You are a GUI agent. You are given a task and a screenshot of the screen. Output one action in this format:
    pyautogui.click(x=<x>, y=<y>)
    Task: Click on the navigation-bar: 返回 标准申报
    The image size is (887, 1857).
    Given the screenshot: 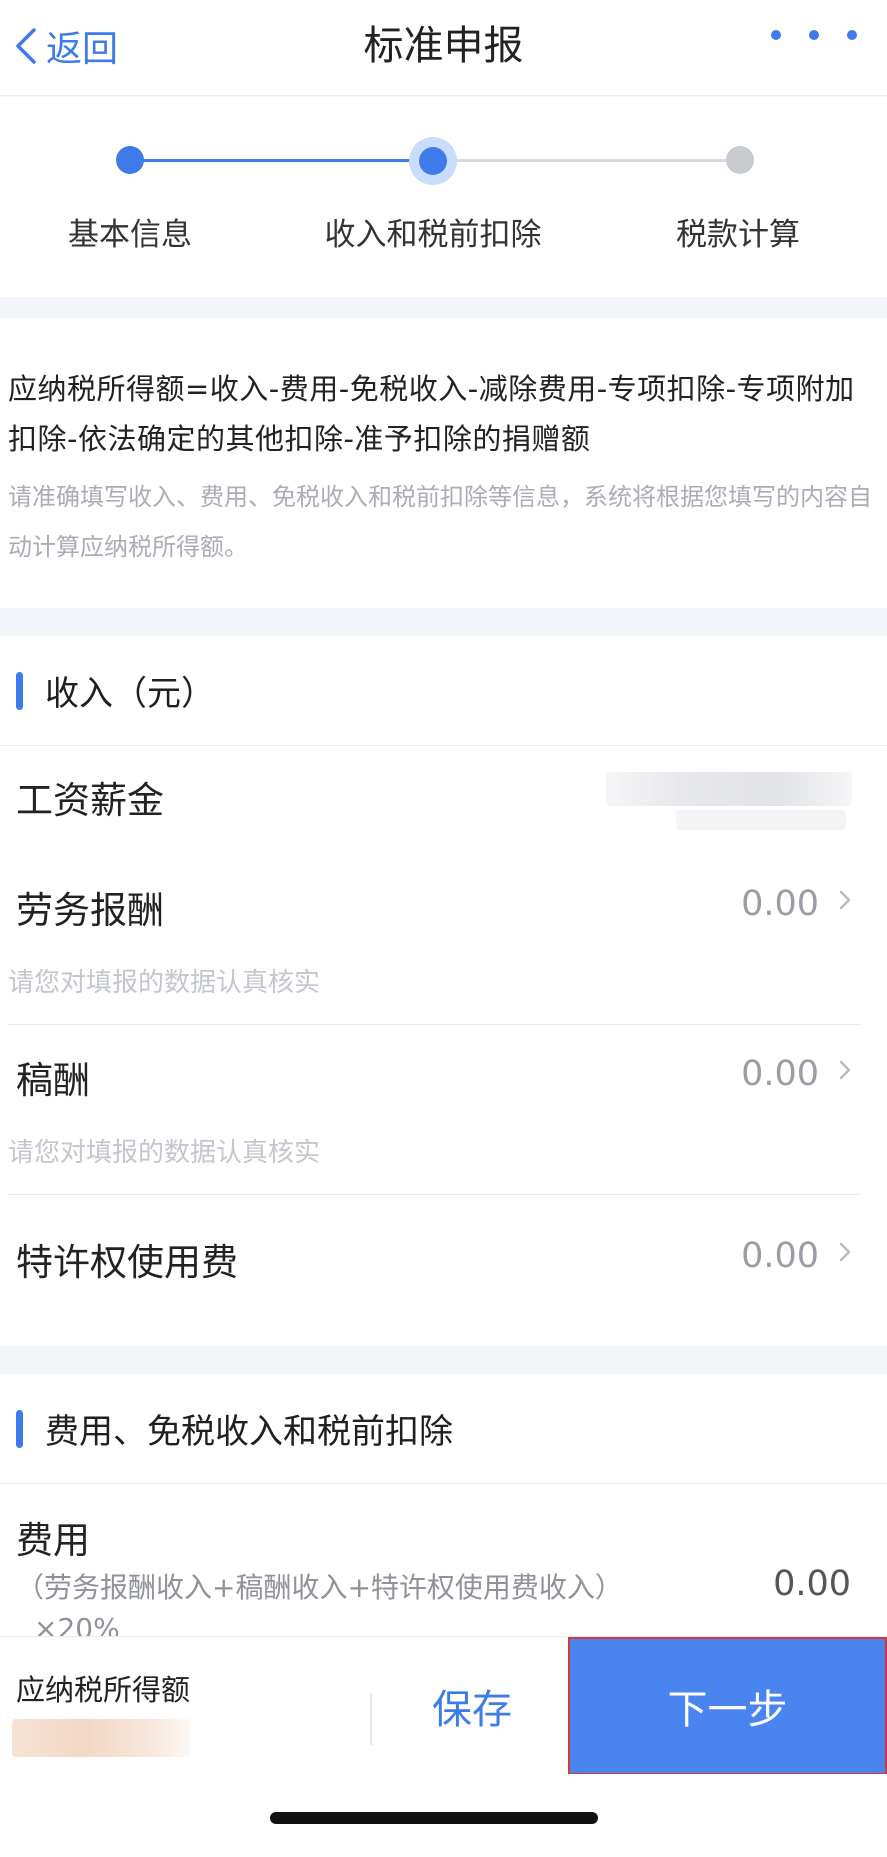 What is the action you would take?
    pyautogui.click(x=443, y=48)
    